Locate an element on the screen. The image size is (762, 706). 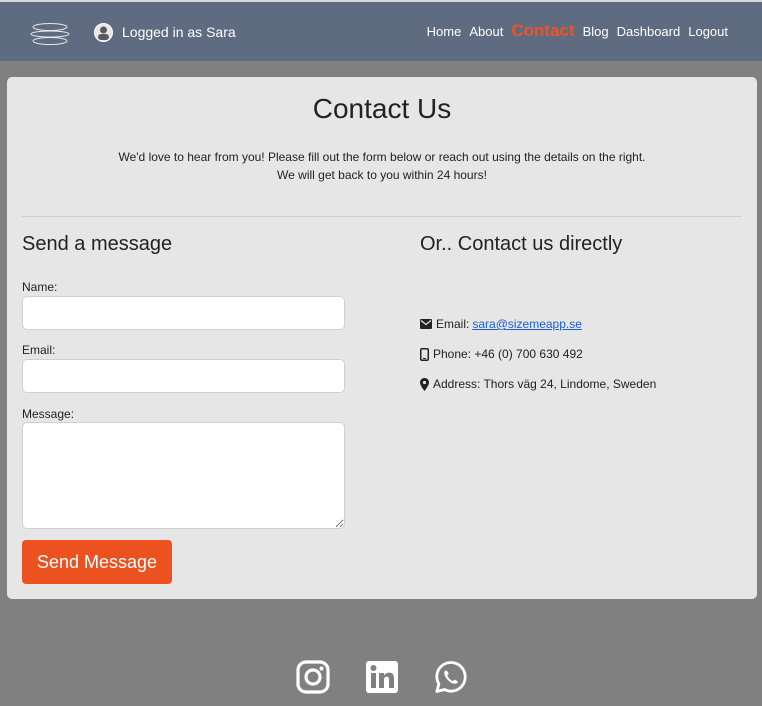
logged-in-label: Logged in as Sara is located at coordinates (179, 32).